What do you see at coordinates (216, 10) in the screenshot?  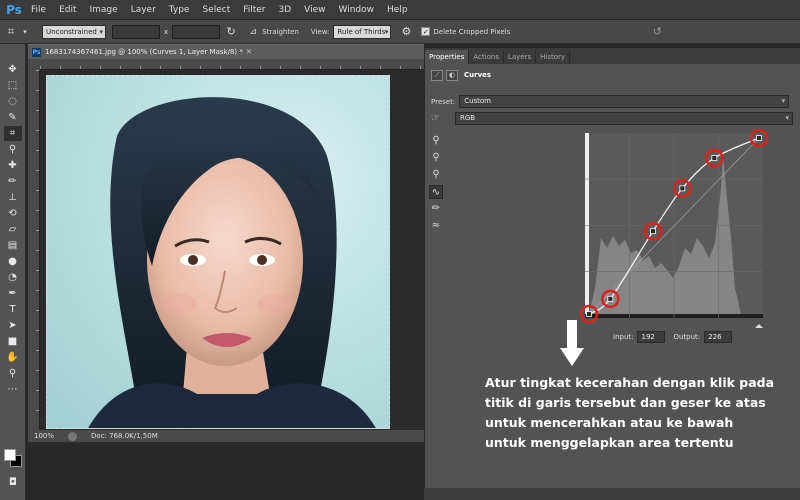 I see `menu-select: Select` at bounding box center [216, 10].